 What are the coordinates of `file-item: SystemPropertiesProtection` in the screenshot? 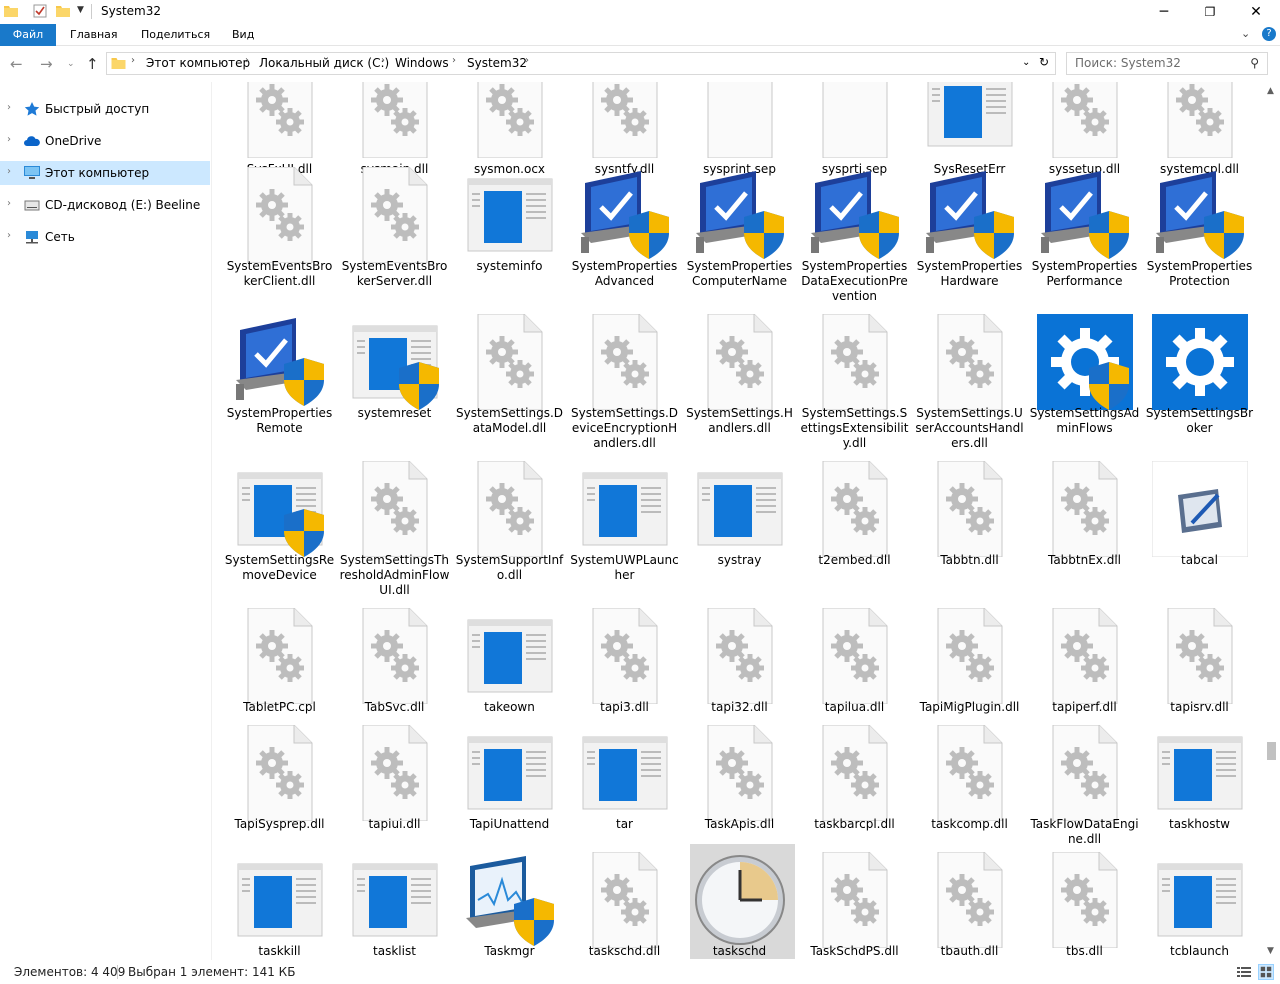 It's located at (1199, 237).